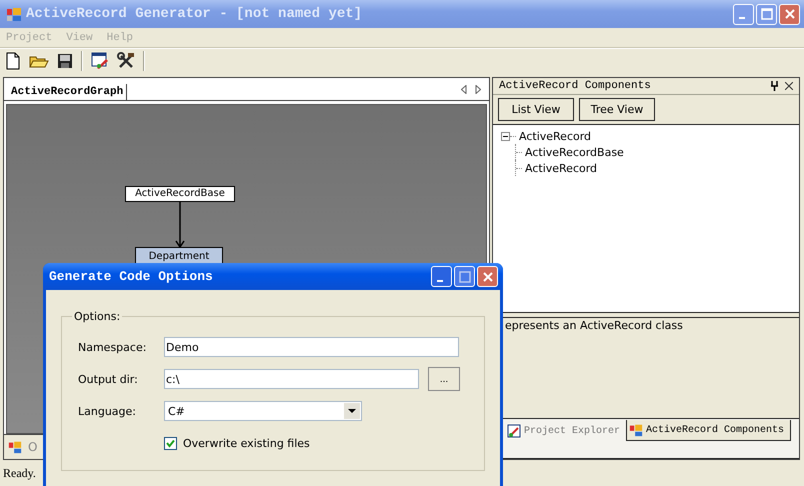 The width and height of the screenshot is (804, 486). Describe the element at coordinates (170, 443) in the screenshot. I see `checkbox` at that location.